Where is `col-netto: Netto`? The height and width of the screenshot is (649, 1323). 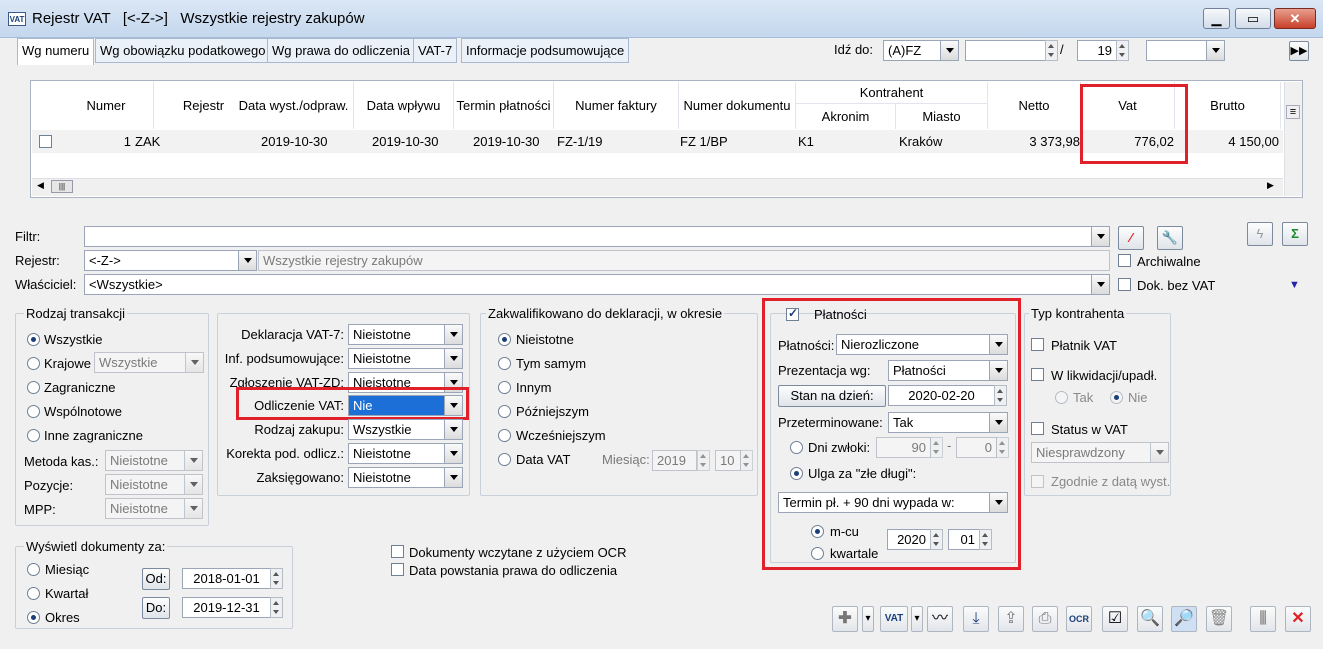 col-netto: Netto is located at coordinates (1034, 105).